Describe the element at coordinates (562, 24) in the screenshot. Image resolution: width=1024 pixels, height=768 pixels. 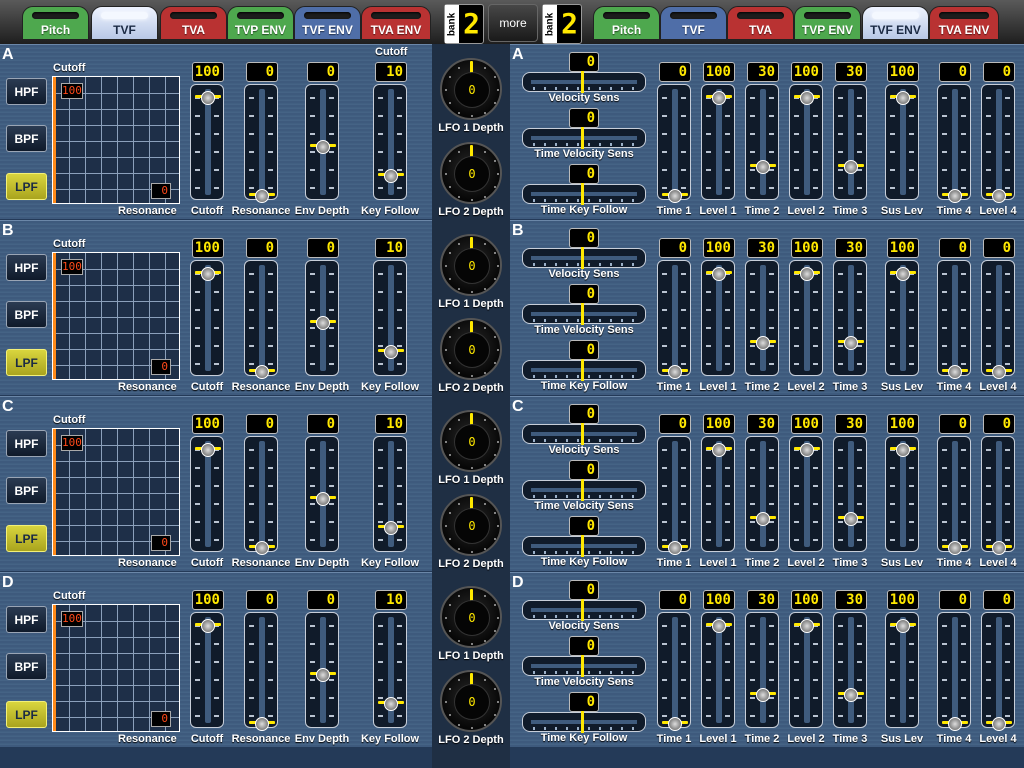
I see `bank-selector-right: bank 2` at that location.